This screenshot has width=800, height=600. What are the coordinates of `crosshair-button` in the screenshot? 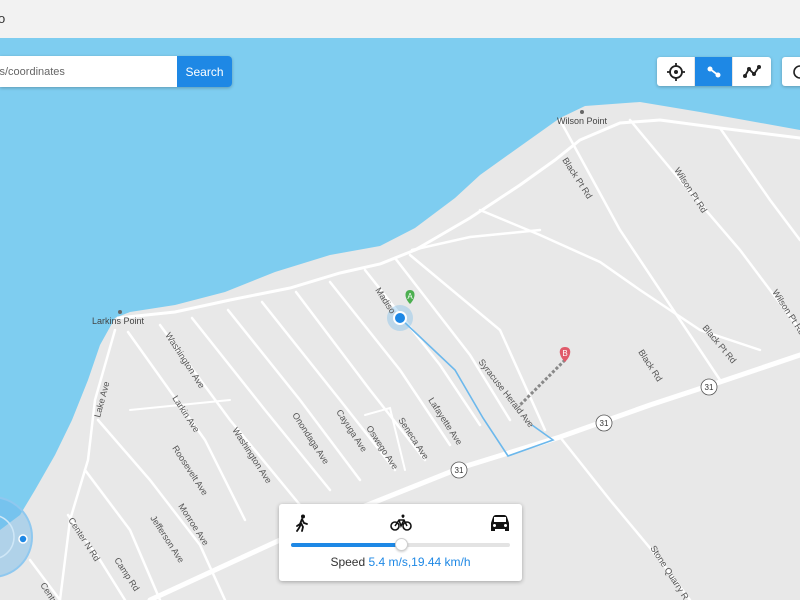 It's located at (676, 71).